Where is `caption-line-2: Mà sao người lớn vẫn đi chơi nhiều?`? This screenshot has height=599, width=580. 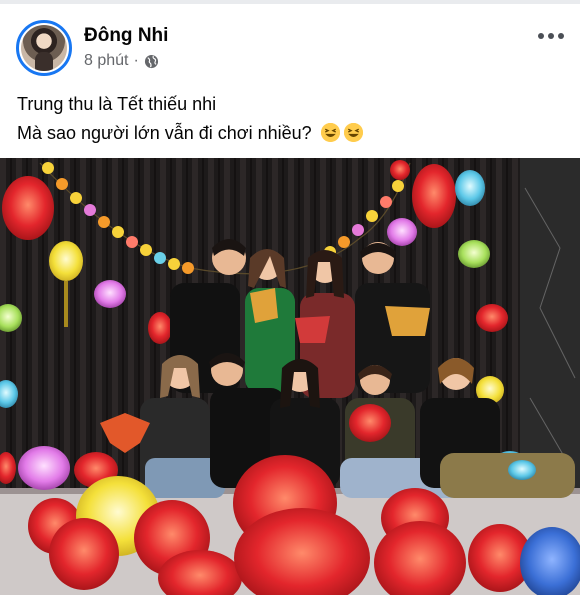 caption-line-2: Mà sao người lớn vẫn đi chơi nhiều? is located at coordinates (164, 133).